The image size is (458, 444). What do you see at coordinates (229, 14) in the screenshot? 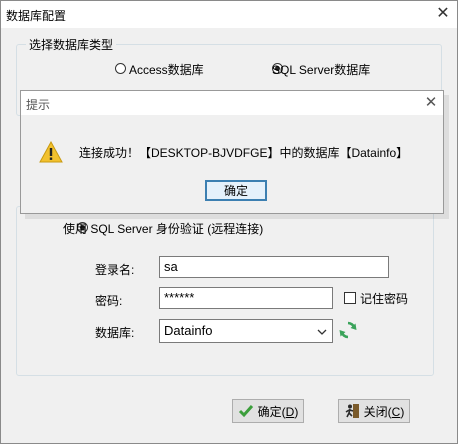
I see `window-titlebar: 数据库配置 ✕` at bounding box center [229, 14].